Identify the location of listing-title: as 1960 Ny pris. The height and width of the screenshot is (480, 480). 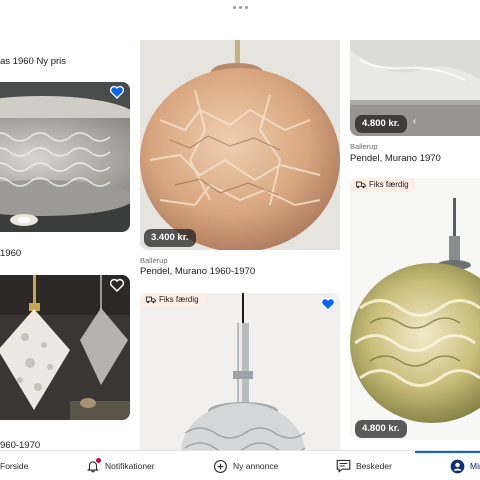
(33, 61).